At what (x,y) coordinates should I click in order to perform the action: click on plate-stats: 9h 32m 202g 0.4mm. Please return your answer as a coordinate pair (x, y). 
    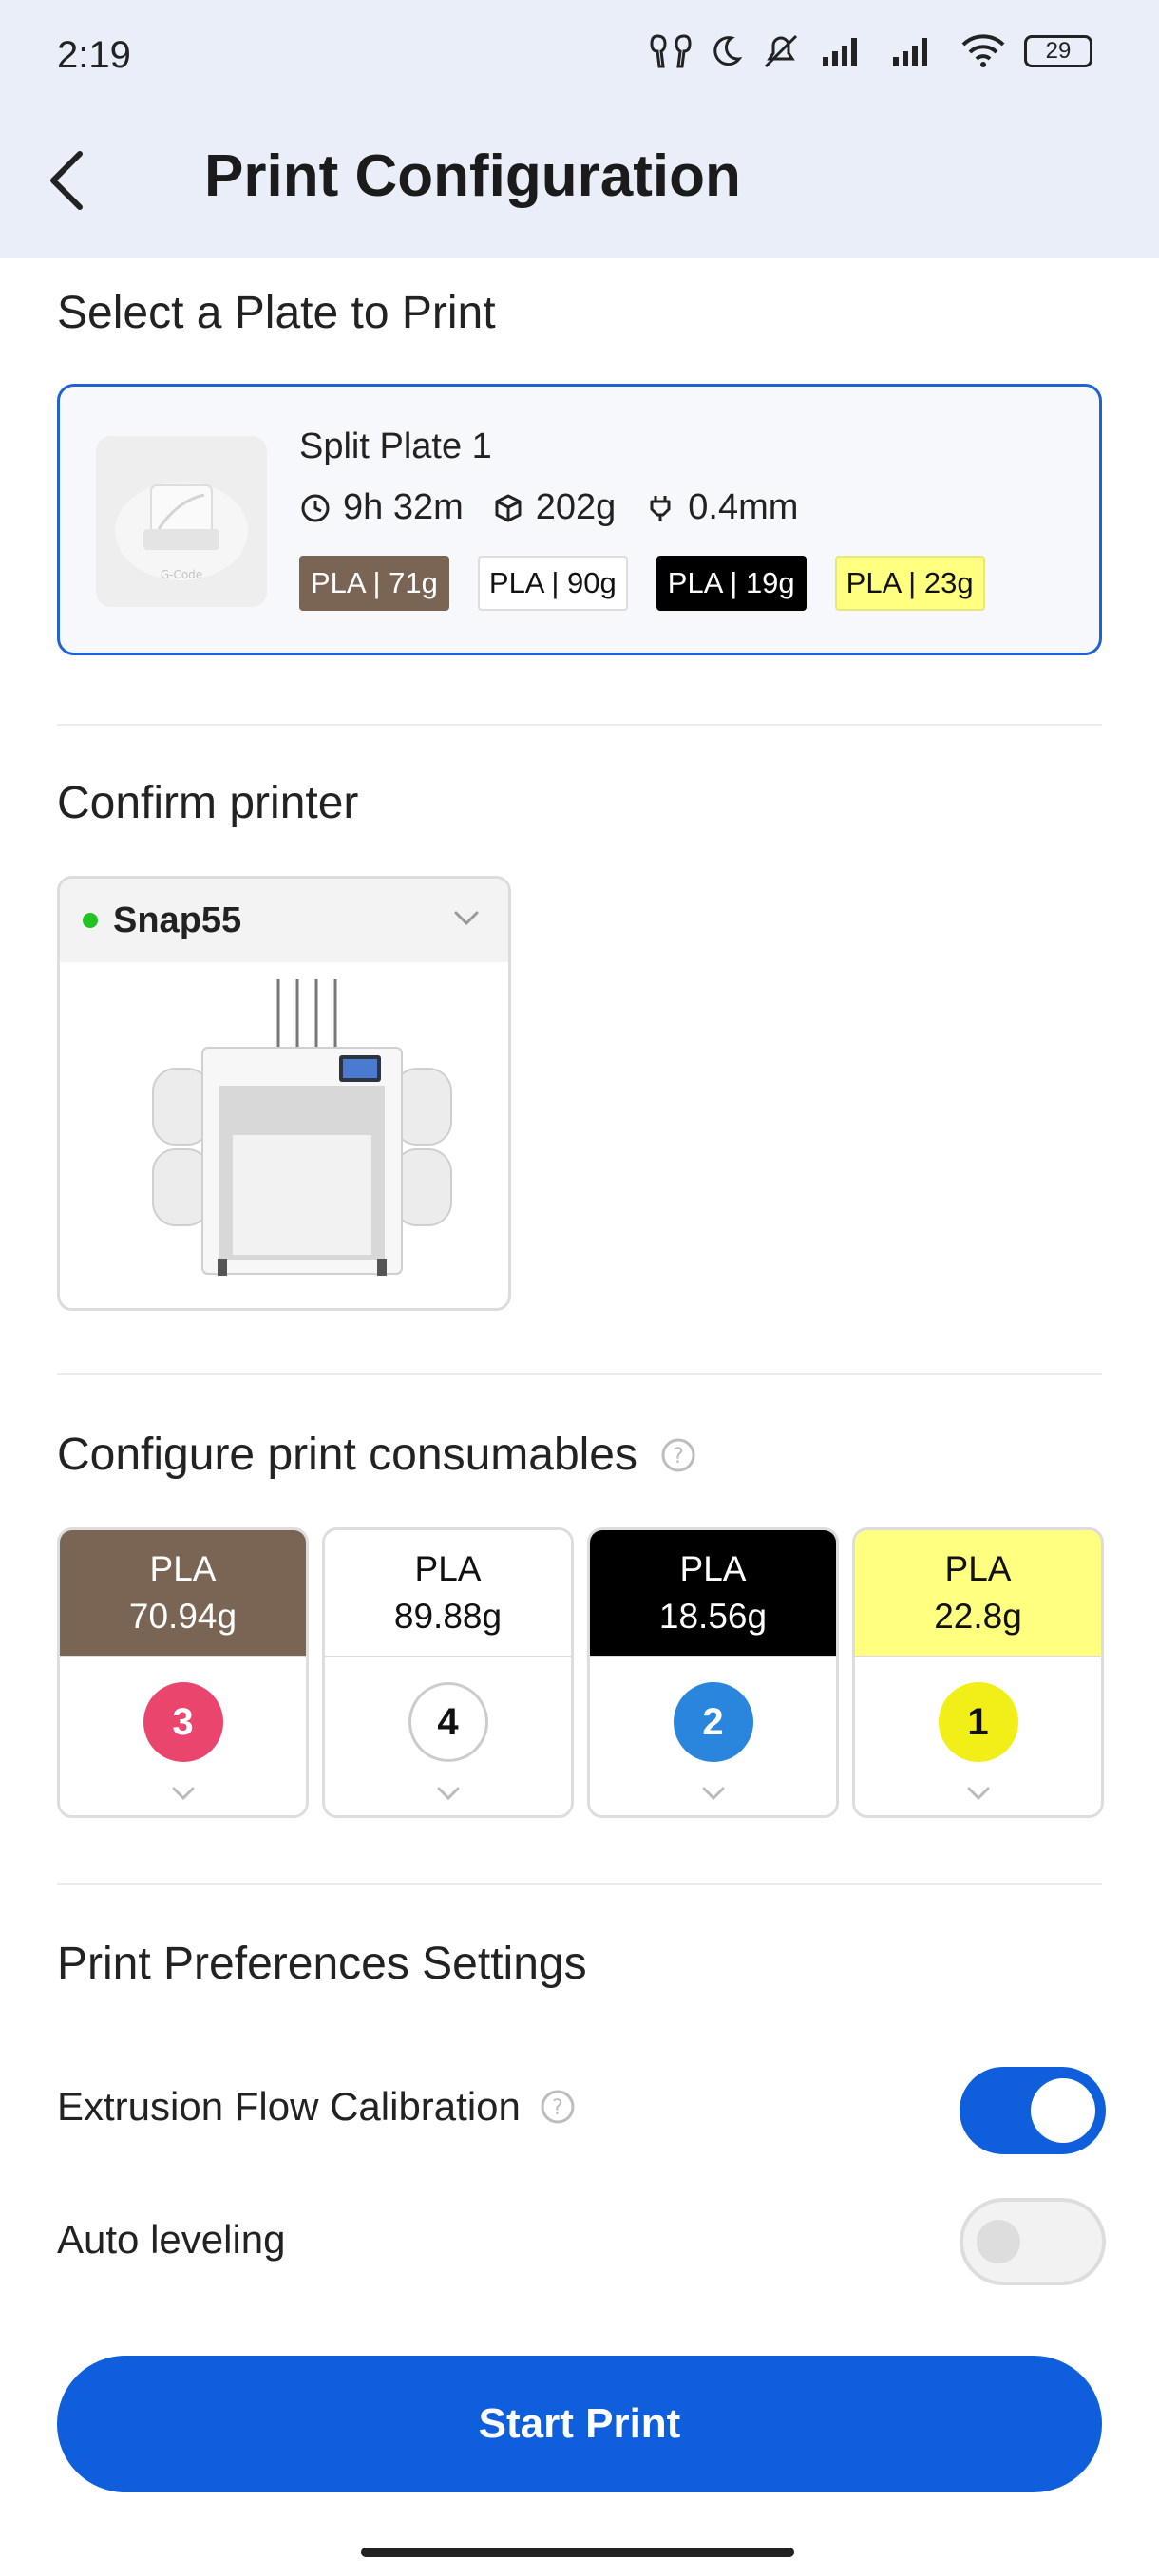
    Looking at the image, I should click on (548, 508).